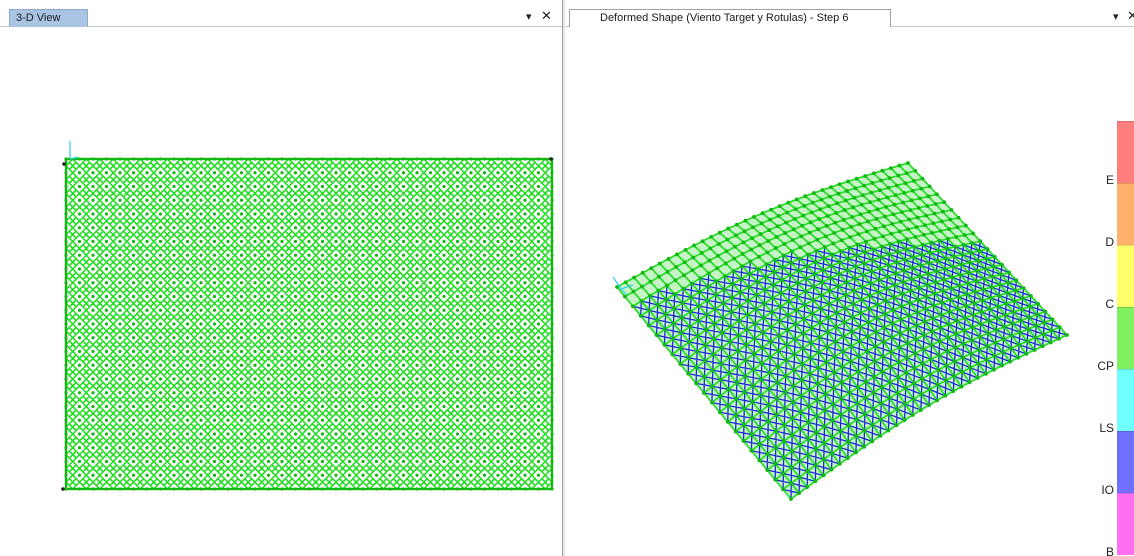 The width and height of the screenshot is (1134, 556). What do you see at coordinates (1125, 338) in the screenshot?
I see `hinge-state-legend` at bounding box center [1125, 338].